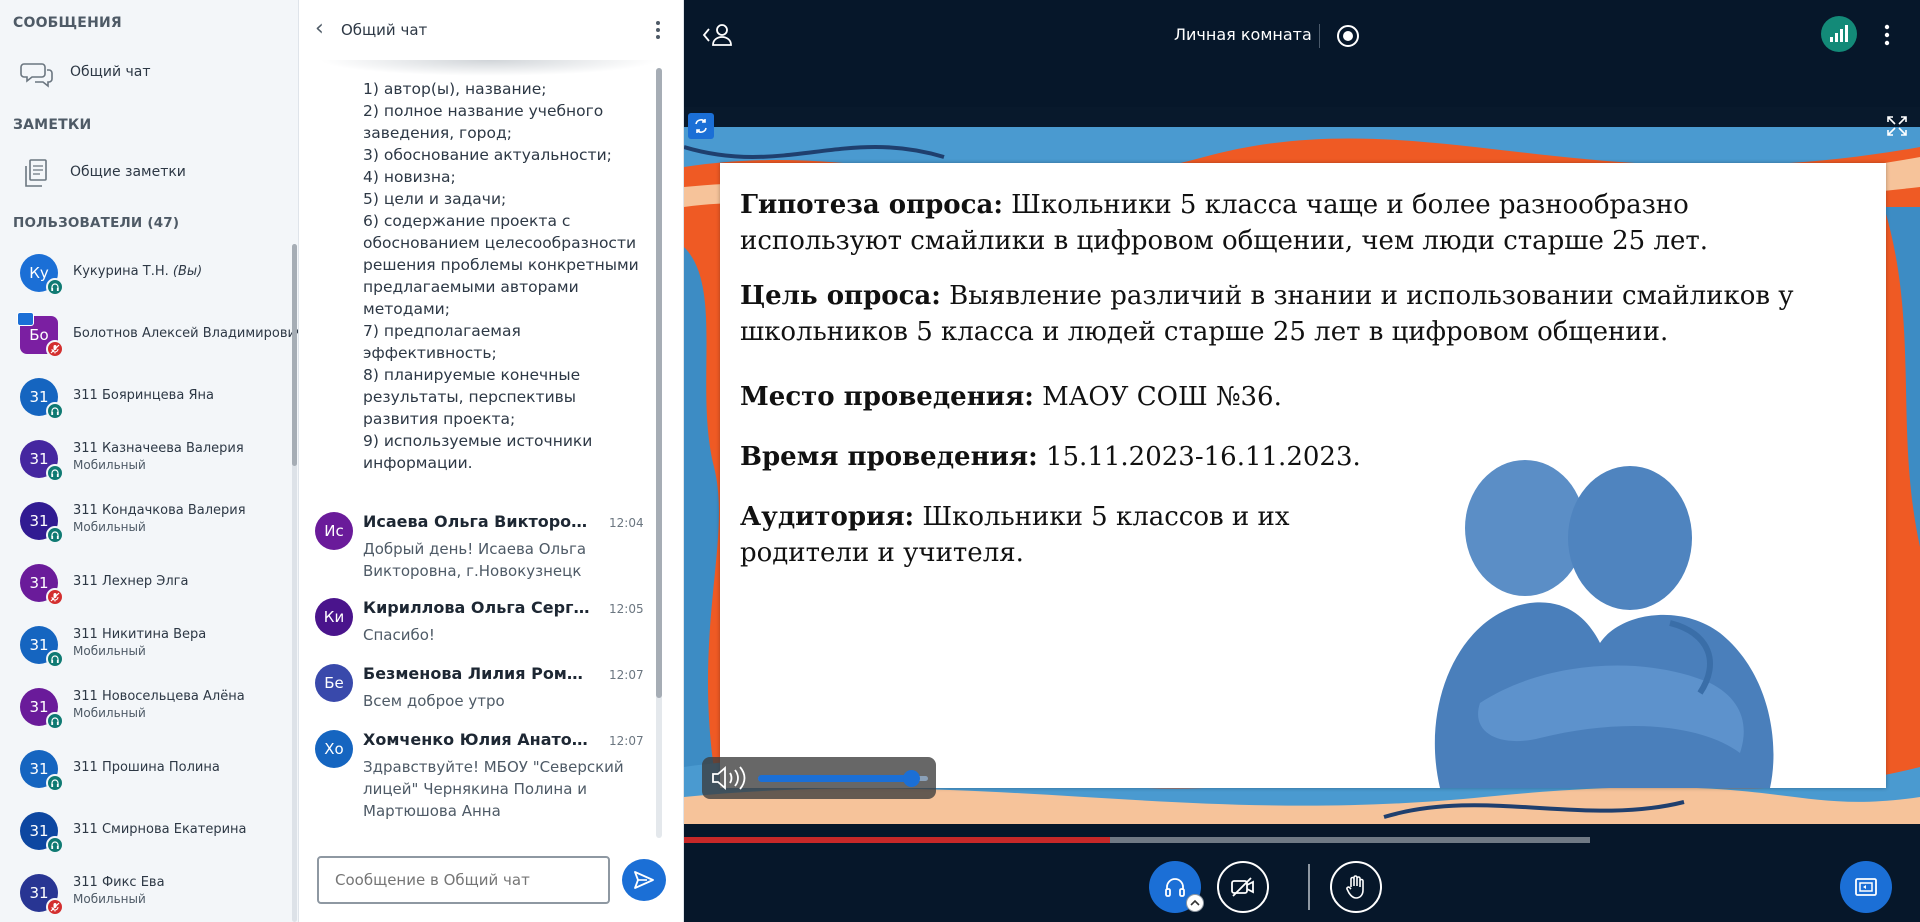  What do you see at coordinates (39, 273) in the screenshot?
I see `avatar-initials: Ку` at bounding box center [39, 273].